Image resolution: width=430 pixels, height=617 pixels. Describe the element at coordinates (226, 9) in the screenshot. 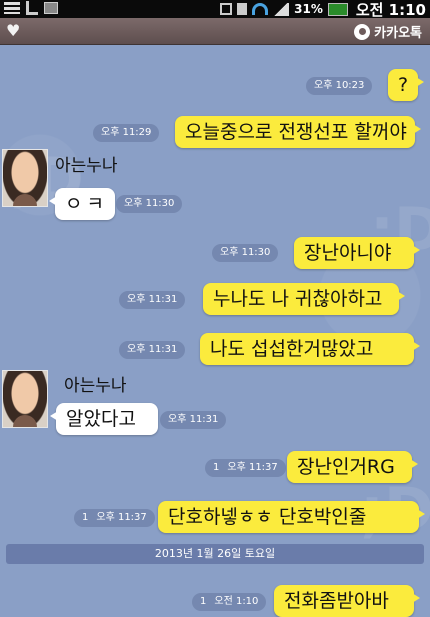

I see `sd-card-icon` at that location.